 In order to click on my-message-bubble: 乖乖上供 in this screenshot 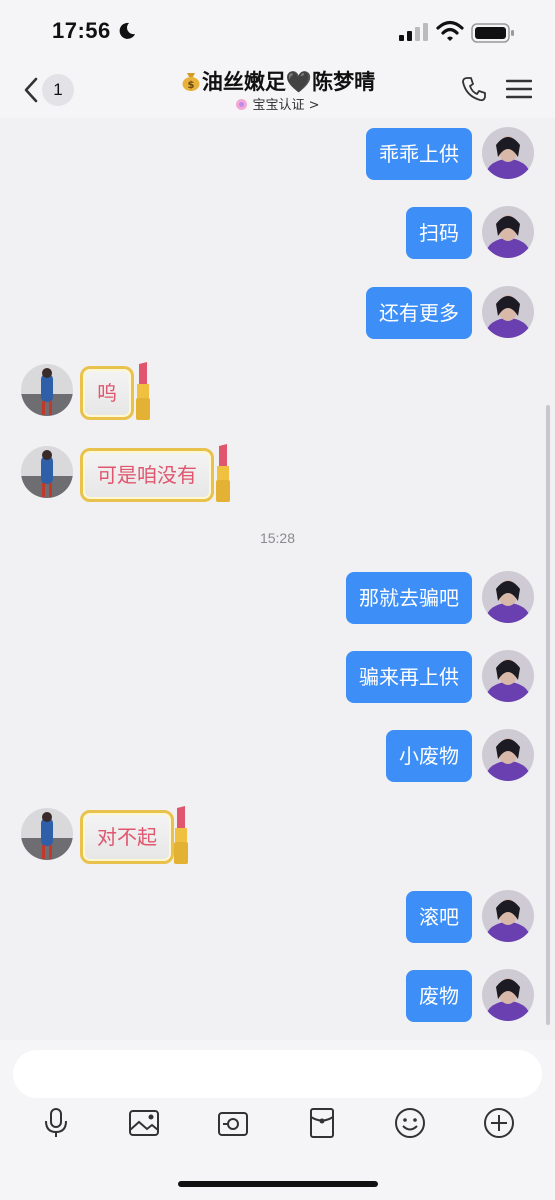, I will do `click(419, 154)`.